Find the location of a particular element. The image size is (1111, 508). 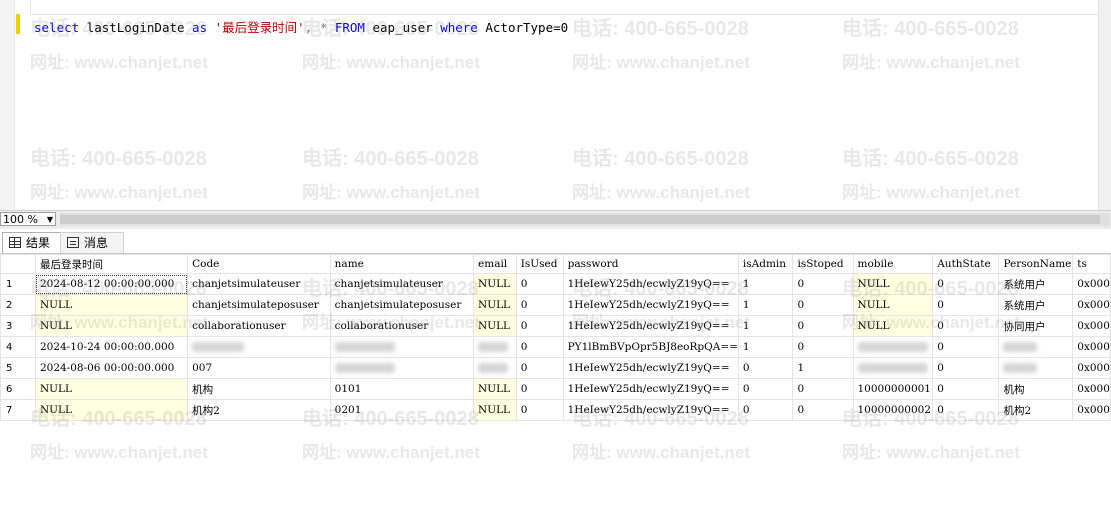

row-number: 5 is located at coordinates (18, 368).